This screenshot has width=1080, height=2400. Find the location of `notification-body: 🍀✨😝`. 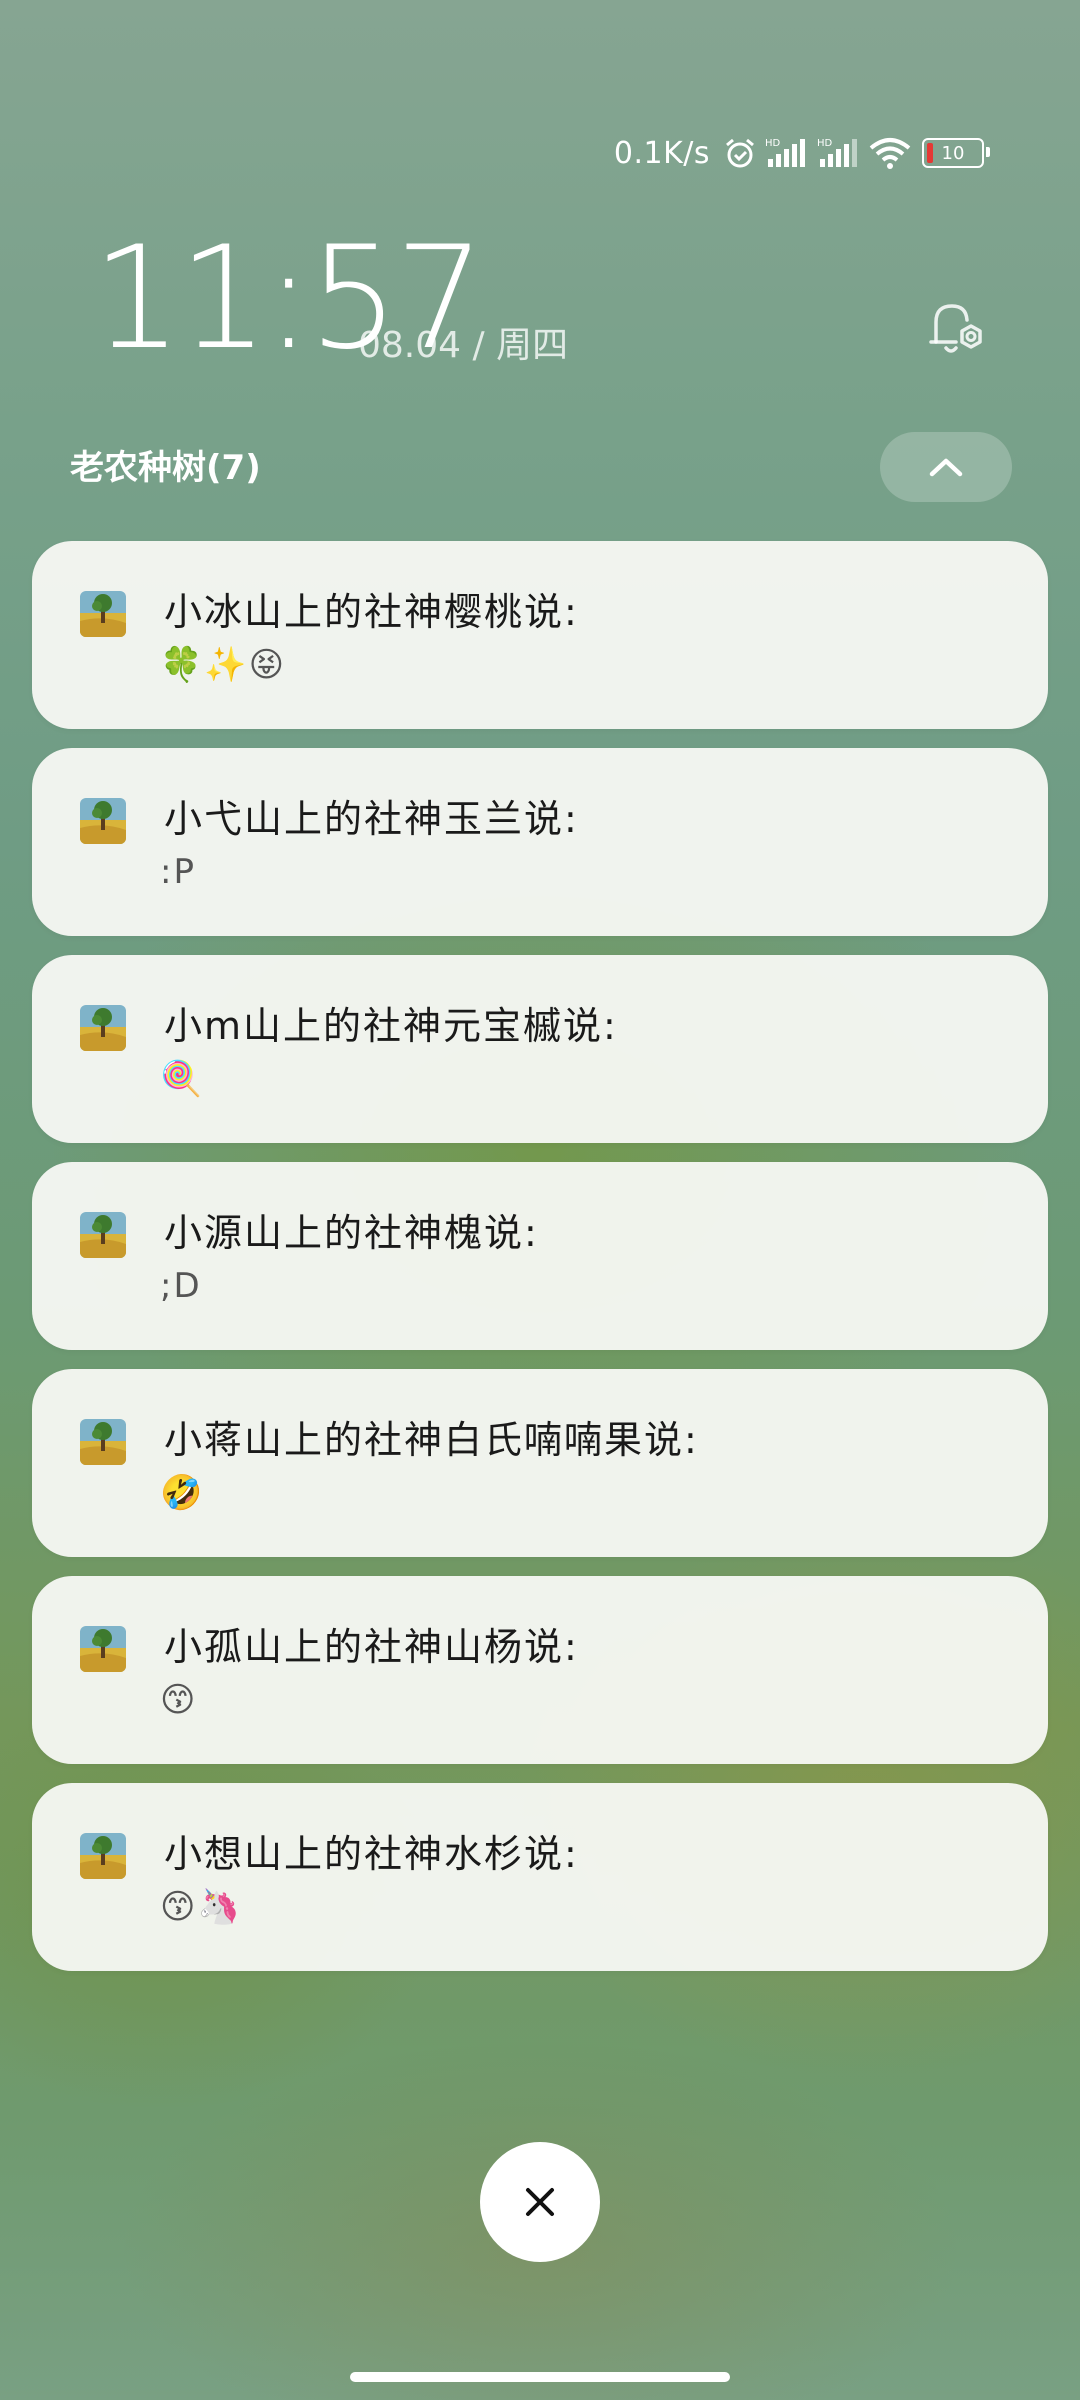

notification-body: 🍀✨😝 is located at coordinates (223, 665).